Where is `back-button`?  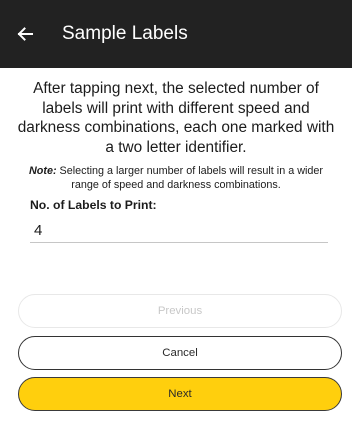
back-button is located at coordinates (25, 34).